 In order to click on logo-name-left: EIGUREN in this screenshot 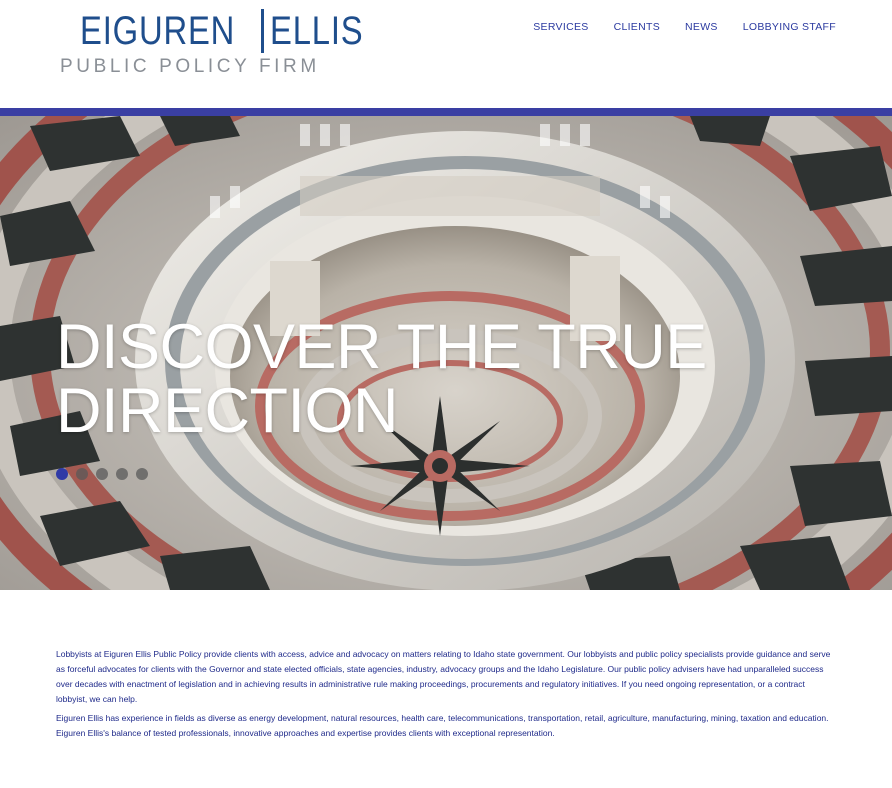, I will do `click(158, 31)`.